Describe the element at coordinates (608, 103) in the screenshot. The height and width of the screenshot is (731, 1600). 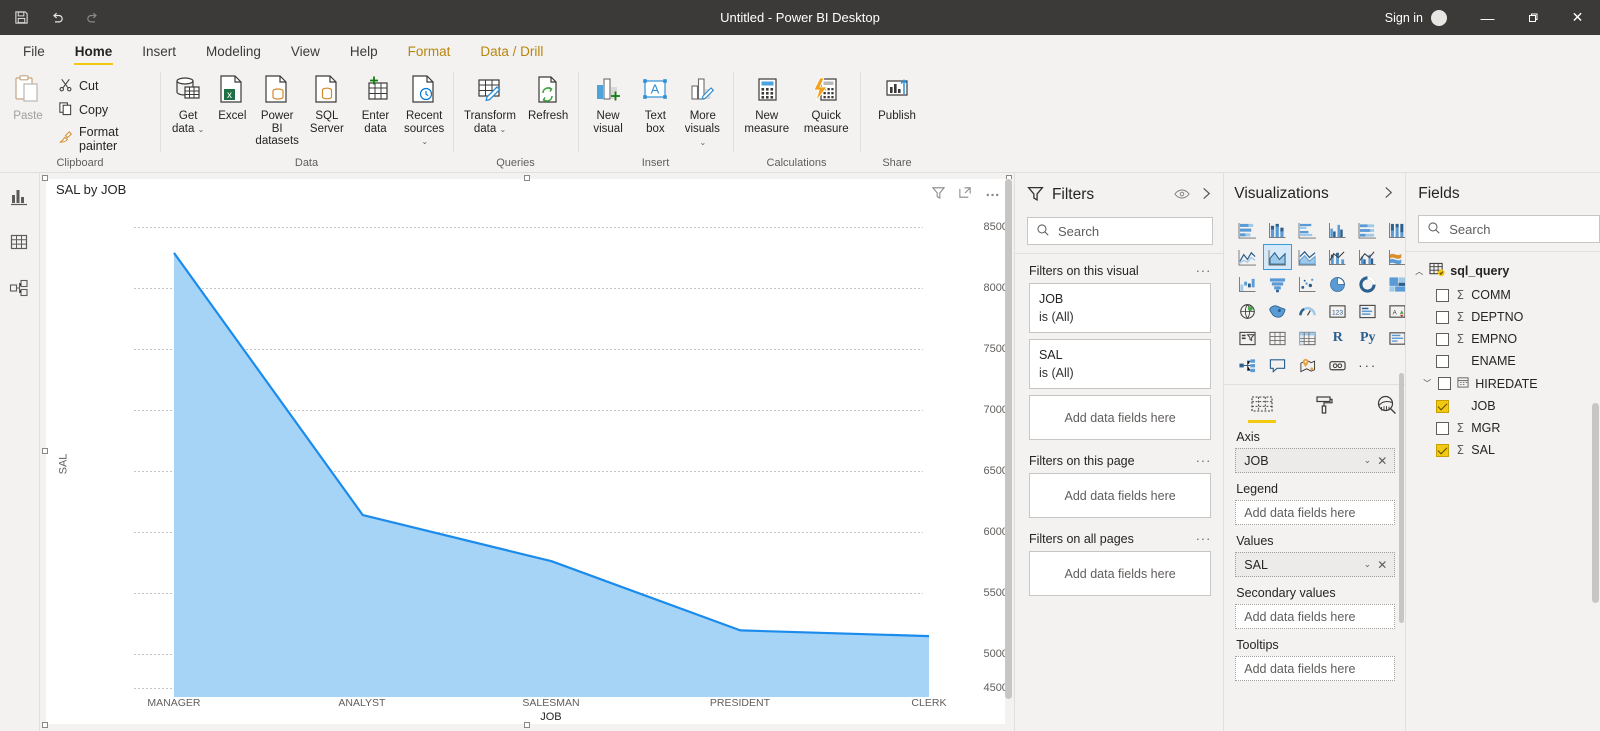
I see `new-visual-button: New visual` at that location.